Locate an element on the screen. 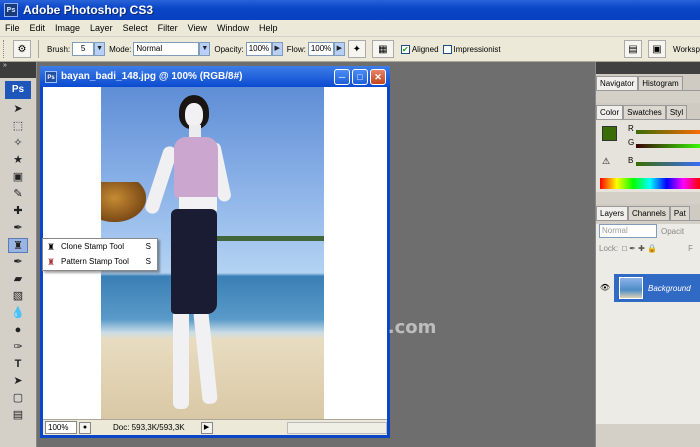 The width and height of the screenshot is (700, 447). maximize-button: □ is located at coordinates (360, 76).